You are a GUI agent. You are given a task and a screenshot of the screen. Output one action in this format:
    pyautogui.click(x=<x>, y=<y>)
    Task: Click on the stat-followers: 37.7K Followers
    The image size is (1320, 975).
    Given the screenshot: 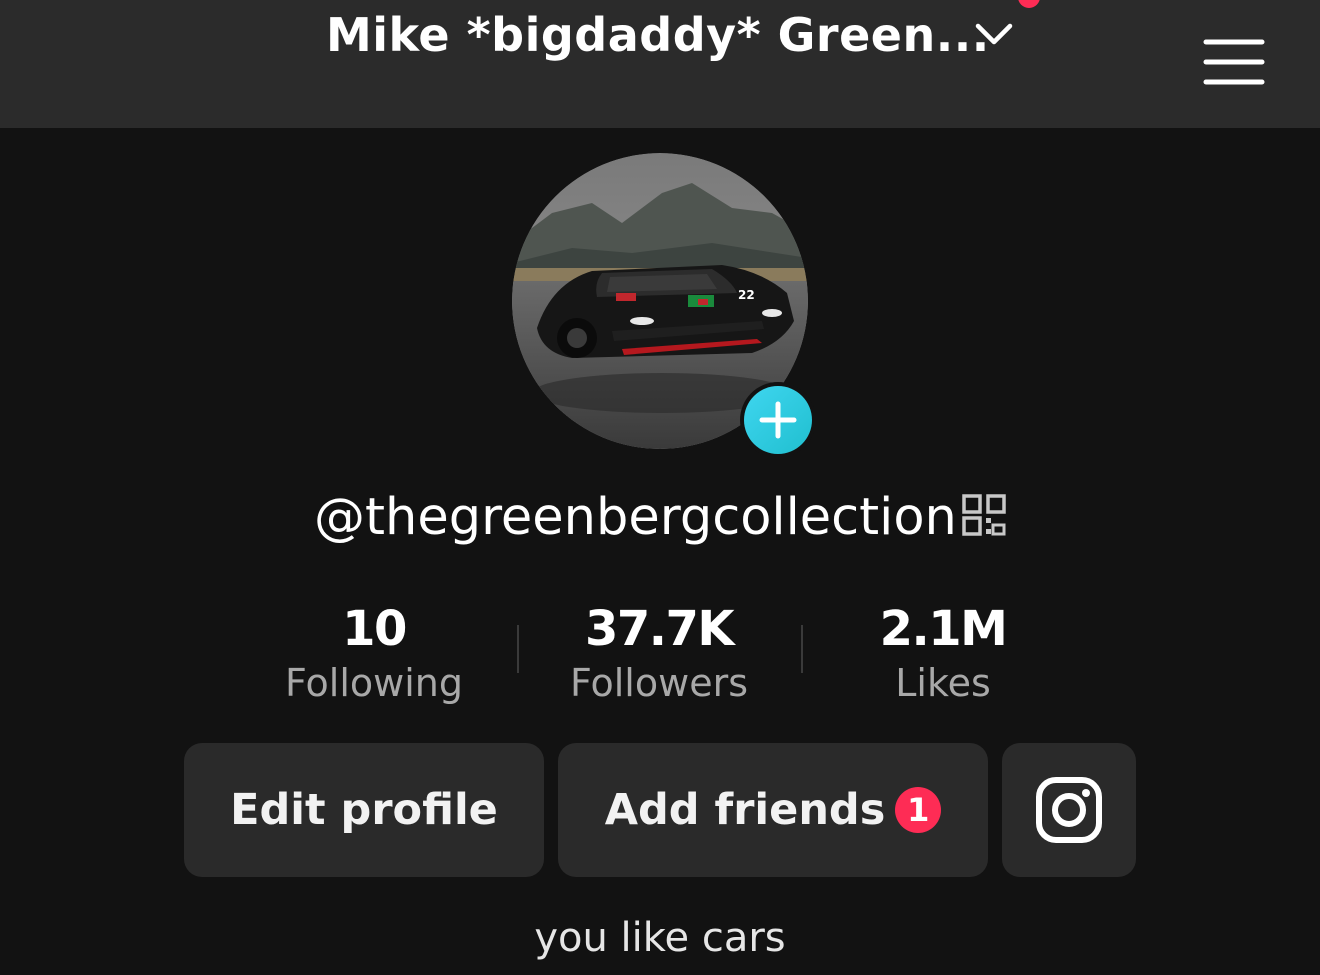 What is the action you would take?
    pyautogui.click(x=659, y=654)
    